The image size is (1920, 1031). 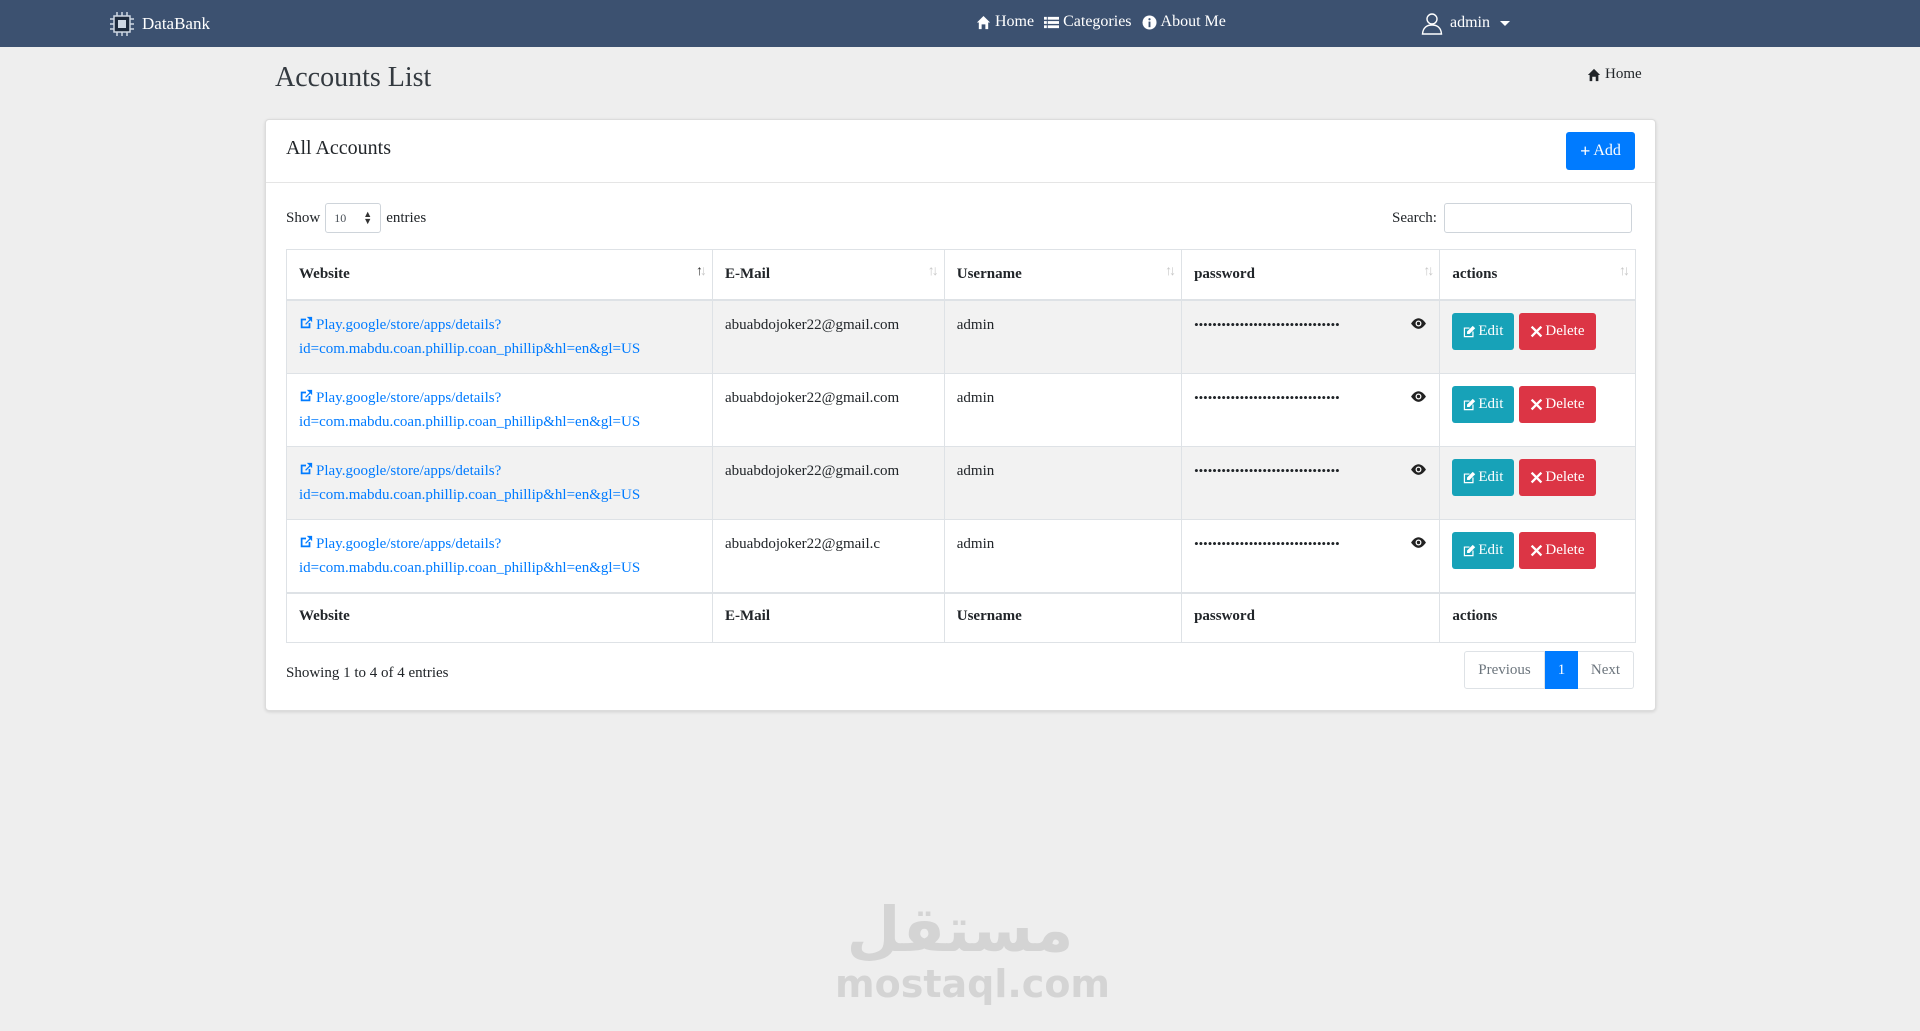 What do you see at coordinates (1537, 275) in the screenshot?
I see `column-header-actions: actions ↑↓` at bounding box center [1537, 275].